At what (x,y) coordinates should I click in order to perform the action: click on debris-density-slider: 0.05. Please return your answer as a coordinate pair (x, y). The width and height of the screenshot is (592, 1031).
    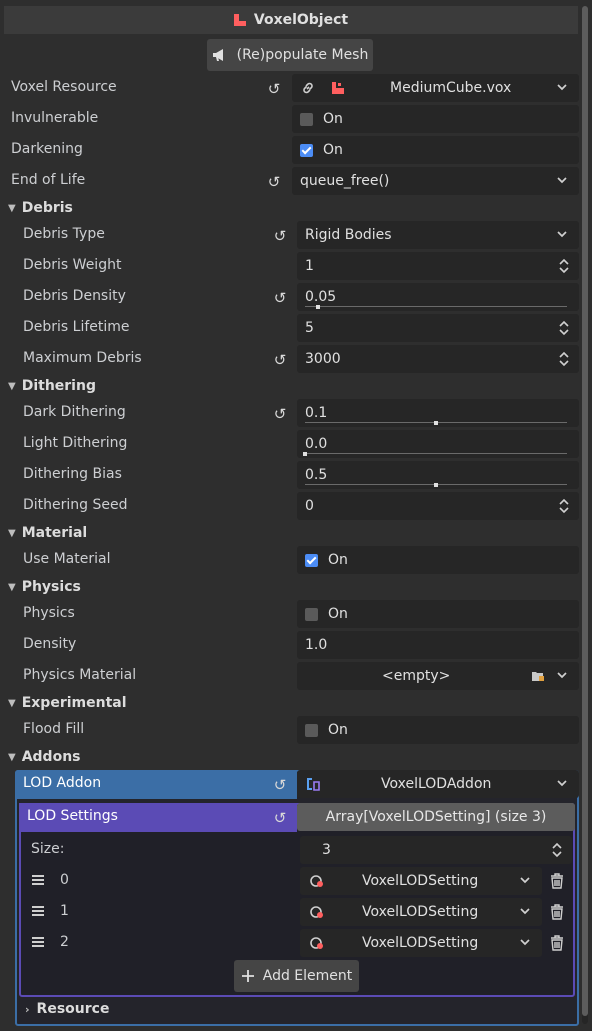
    Looking at the image, I should click on (438, 297).